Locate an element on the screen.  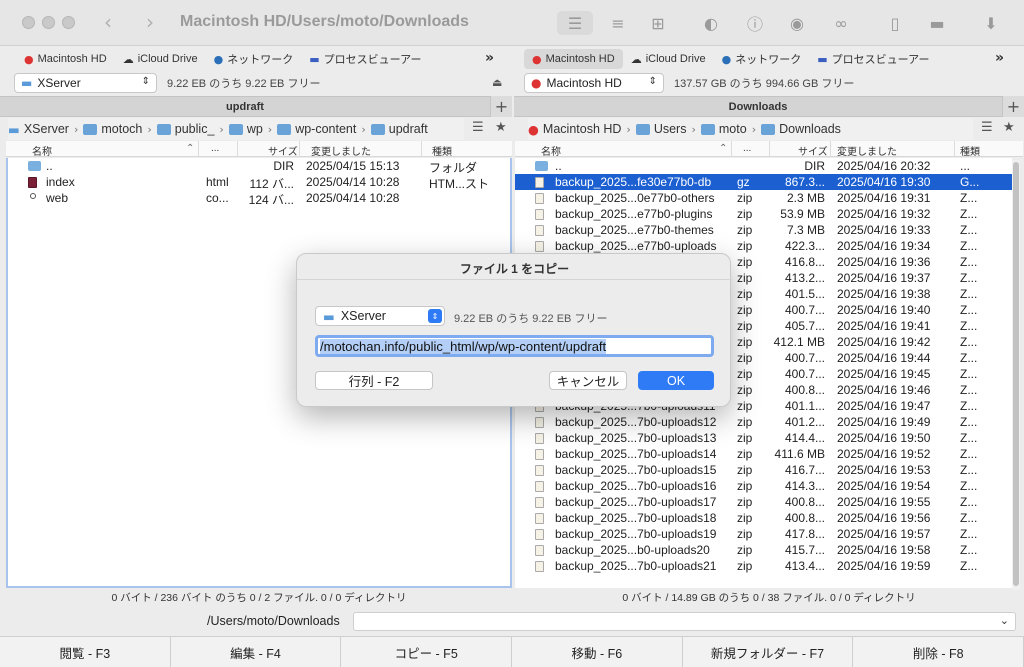
file-row: web co... 124 バ... 2025/04/14 10:28 is located at coordinates (259, 198).